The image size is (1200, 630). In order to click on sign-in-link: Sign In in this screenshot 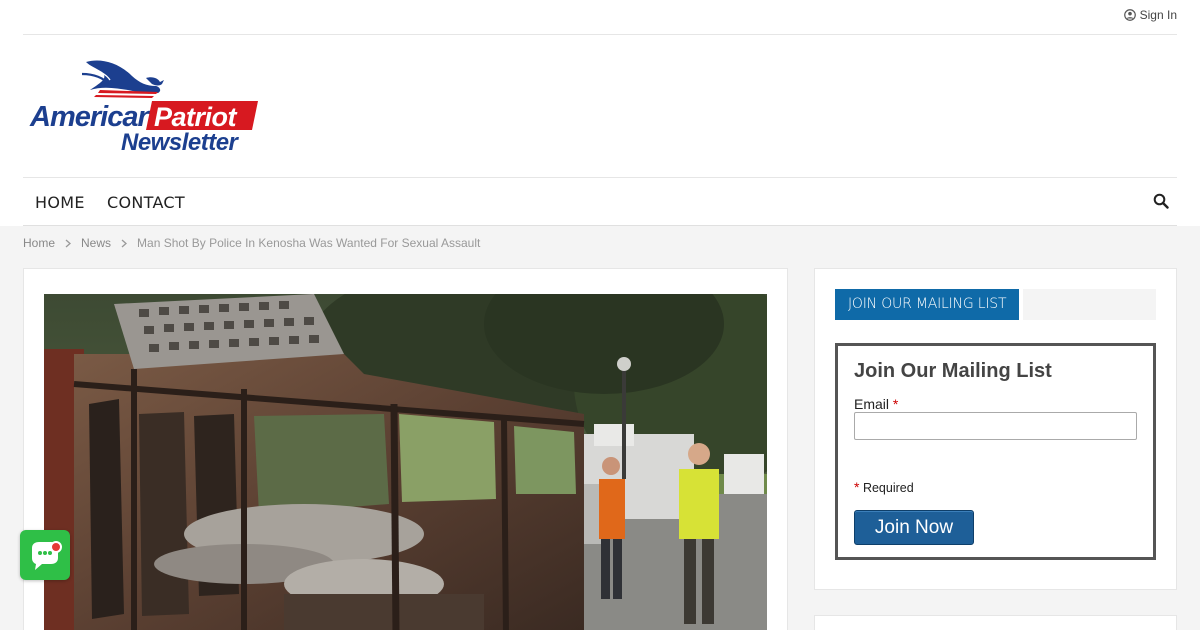, I will do `click(1150, 15)`.